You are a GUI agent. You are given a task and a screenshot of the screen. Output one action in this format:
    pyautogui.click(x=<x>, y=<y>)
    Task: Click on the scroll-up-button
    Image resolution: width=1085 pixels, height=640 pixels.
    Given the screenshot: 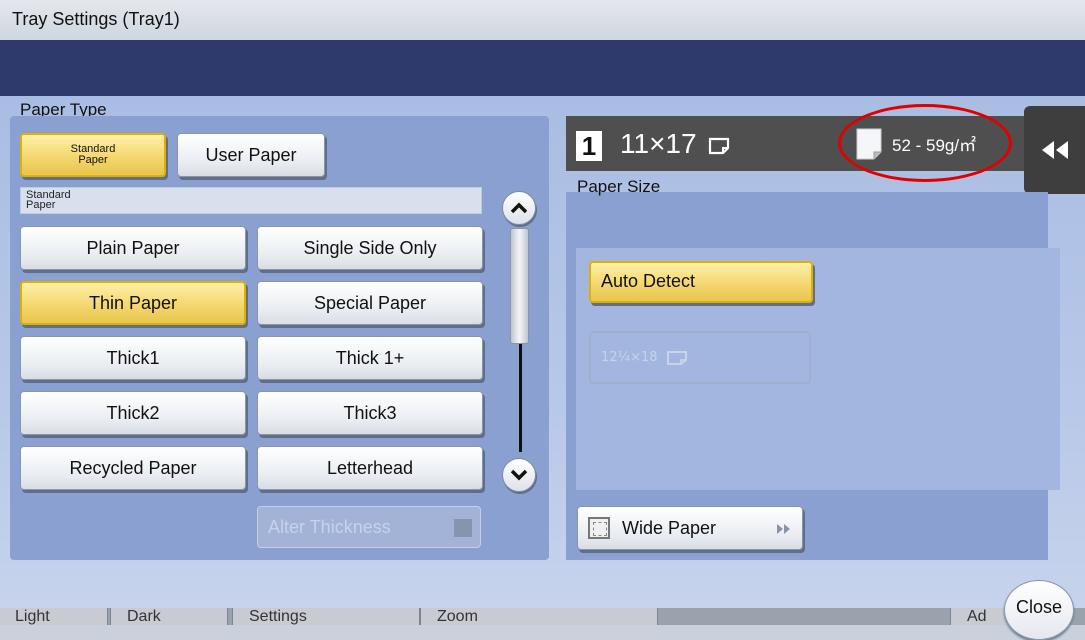 What is the action you would take?
    pyautogui.click(x=519, y=208)
    